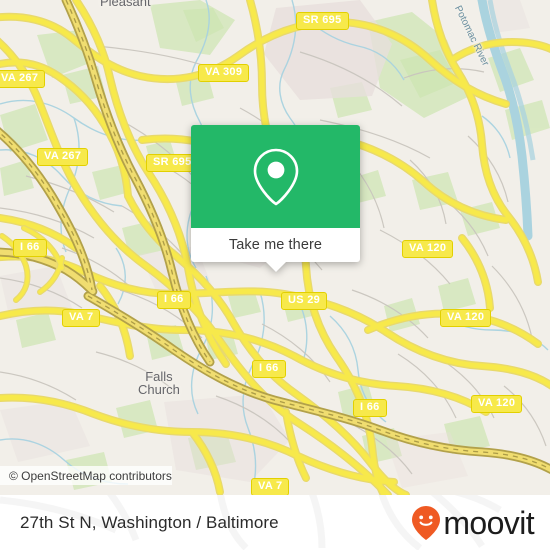  I want to click on road-shield-i-66-mid: I 66, so click(174, 300).